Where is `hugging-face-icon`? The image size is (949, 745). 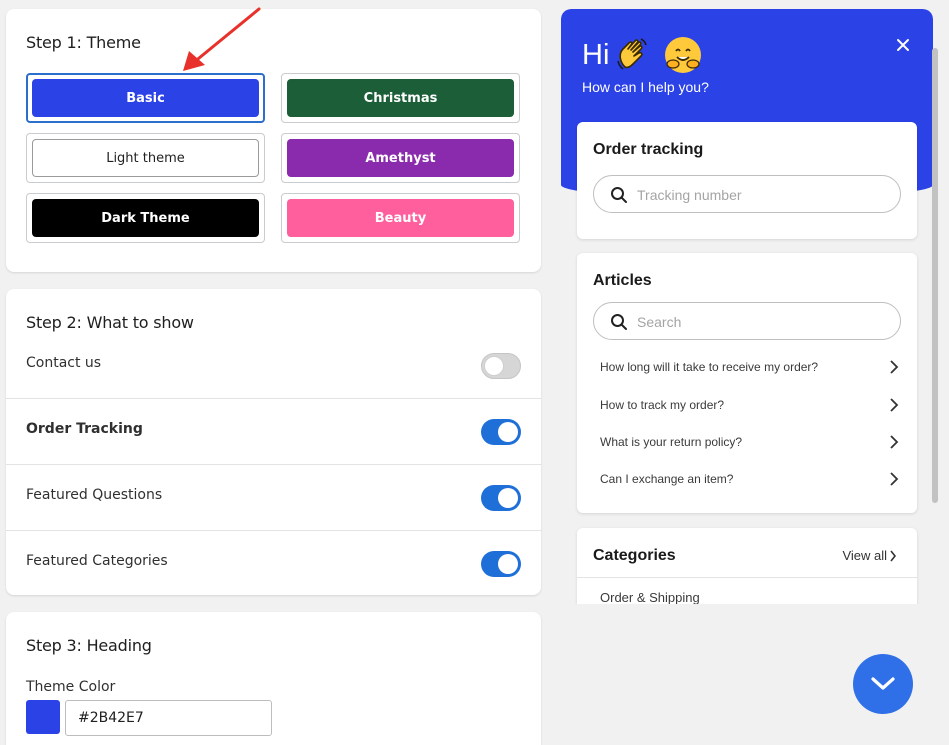 hugging-face-icon is located at coordinates (683, 55).